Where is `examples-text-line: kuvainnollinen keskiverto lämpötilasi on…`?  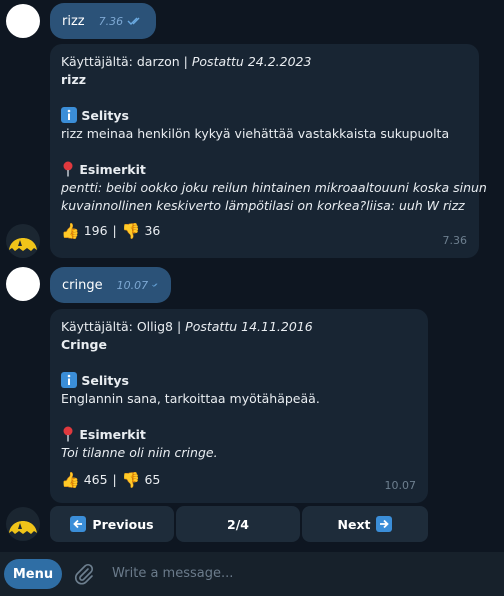
examples-text-line: kuvainnollinen keskiverto lämpötilasi on… is located at coordinates (263, 205).